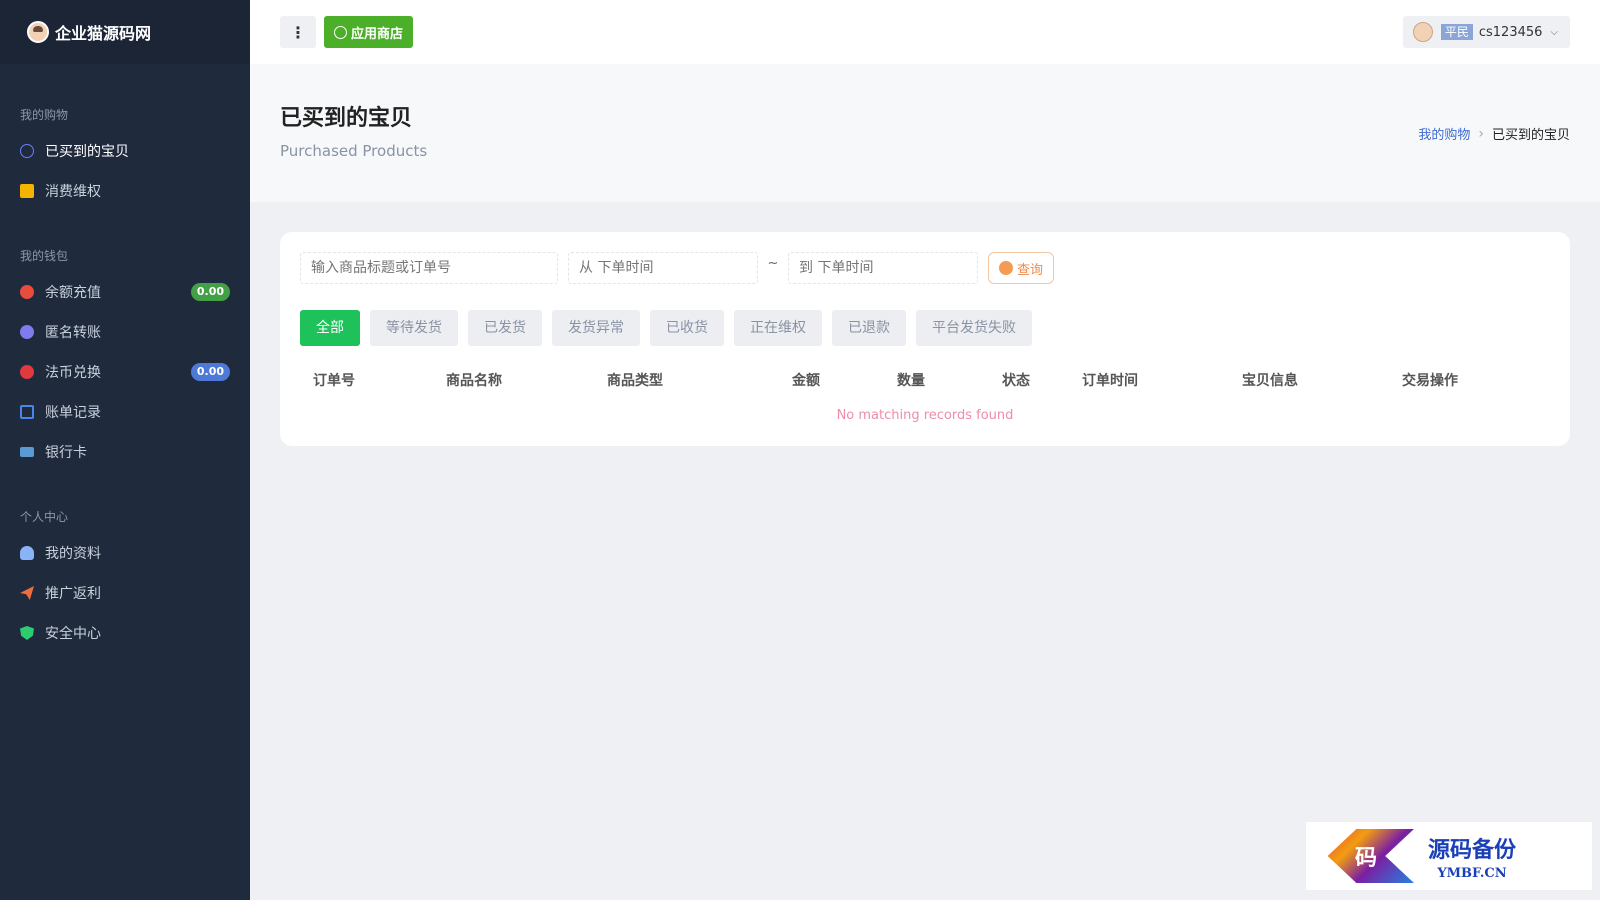  What do you see at coordinates (1029, 380) in the screenshot?
I see `column-header: 状态` at bounding box center [1029, 380].